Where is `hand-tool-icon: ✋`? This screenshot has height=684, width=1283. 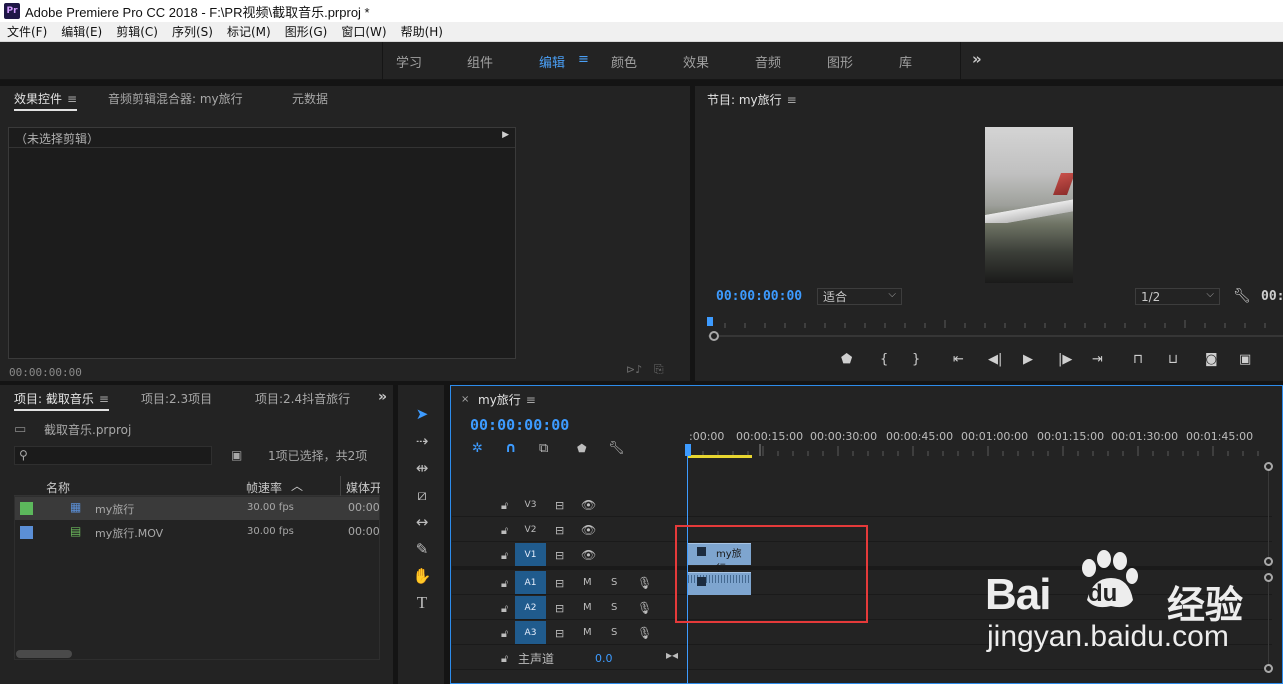
hand-tool-icon: ✋ is located at coordinates (422, 576).